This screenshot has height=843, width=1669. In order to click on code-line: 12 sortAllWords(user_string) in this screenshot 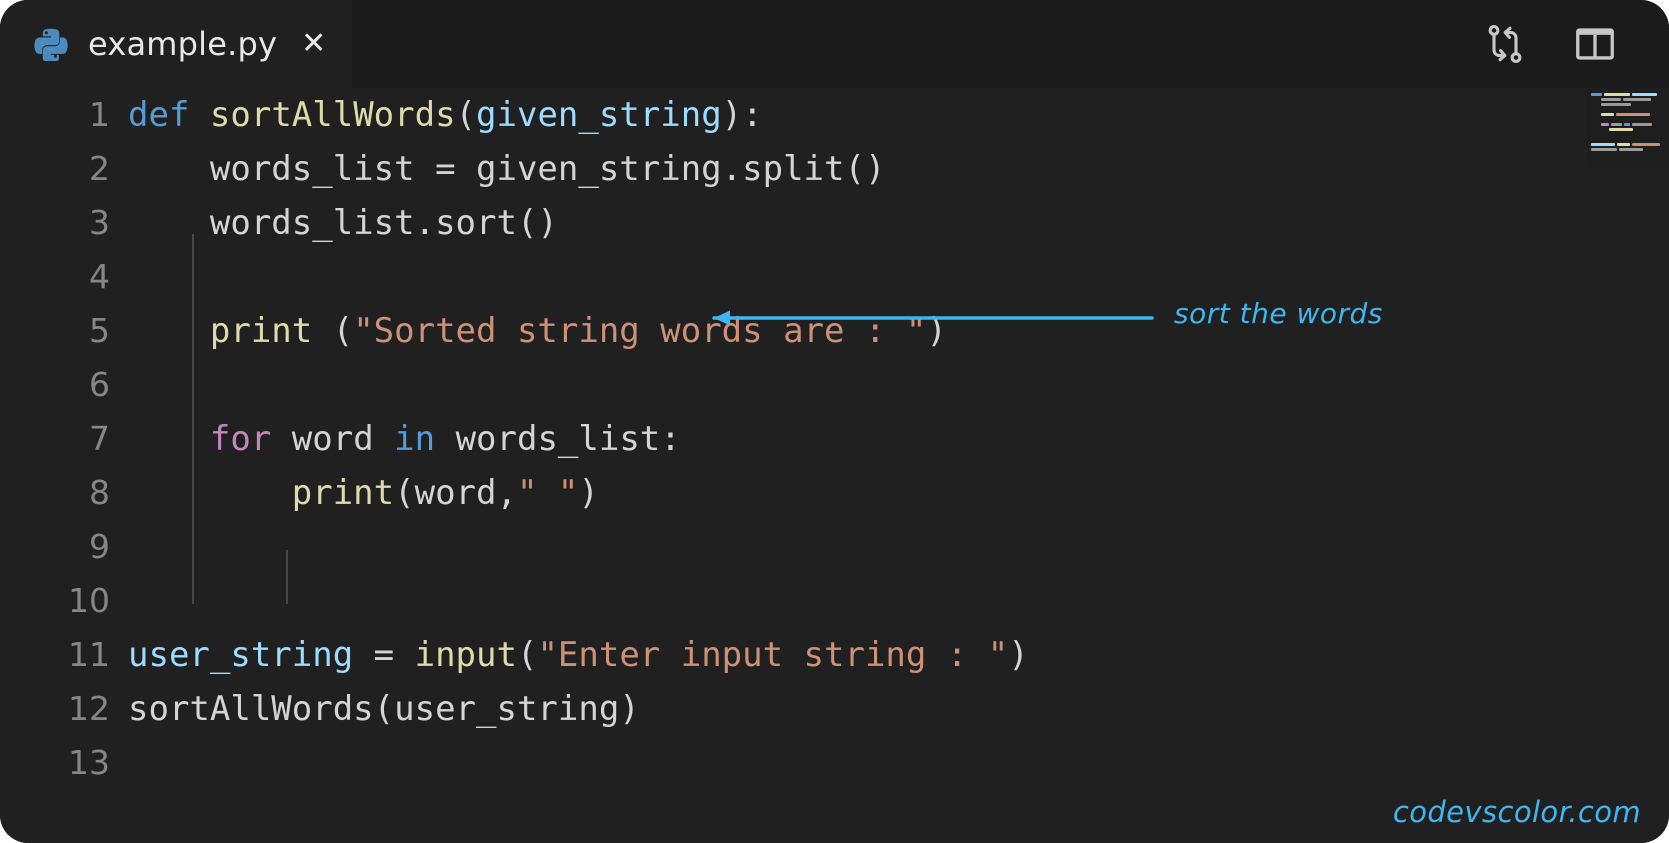, I will do `click(834, 709)`.